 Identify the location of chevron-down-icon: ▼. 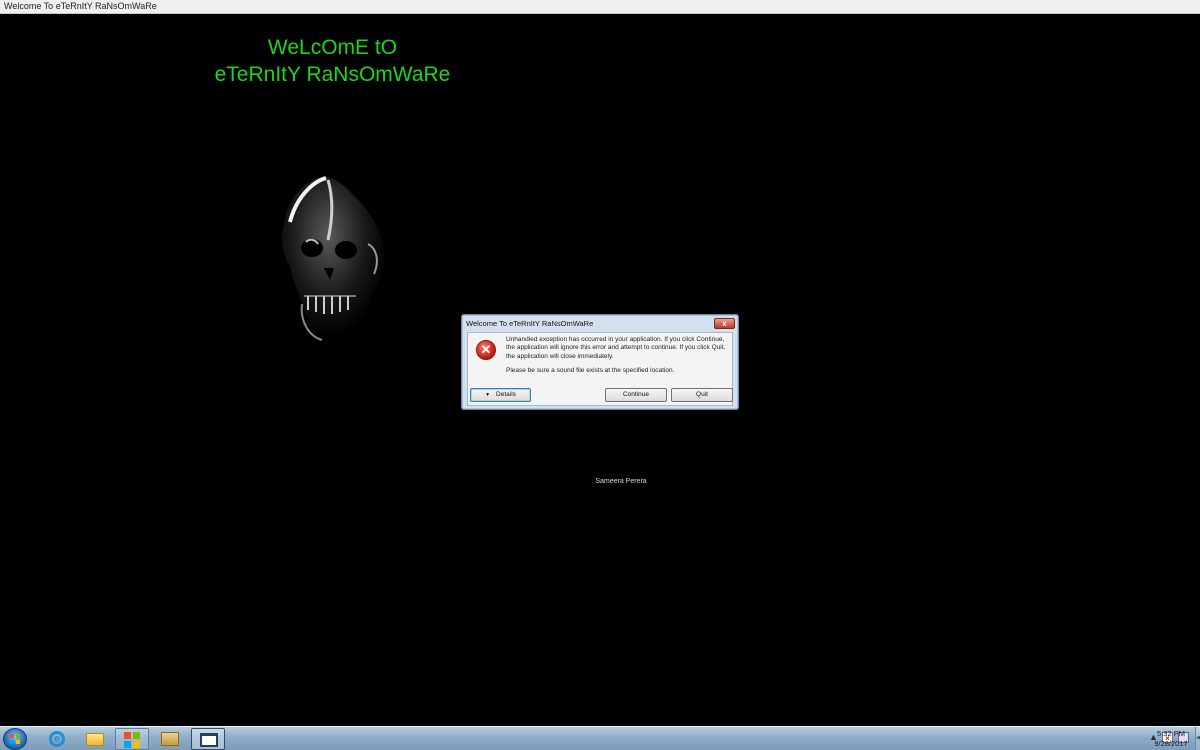
(488, 395).